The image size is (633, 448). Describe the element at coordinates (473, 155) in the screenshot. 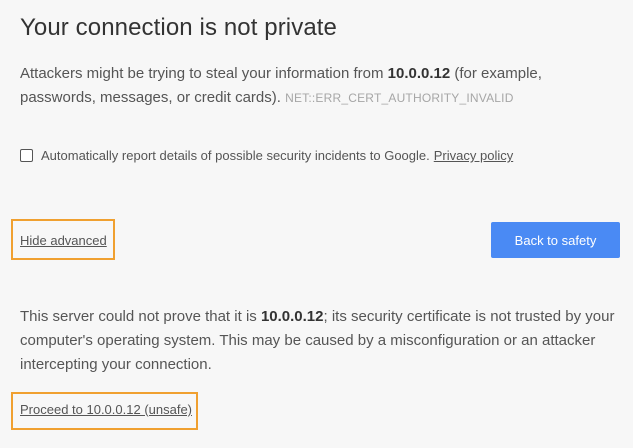

I see `privacy-policy-link: Privacy policy` at that location.